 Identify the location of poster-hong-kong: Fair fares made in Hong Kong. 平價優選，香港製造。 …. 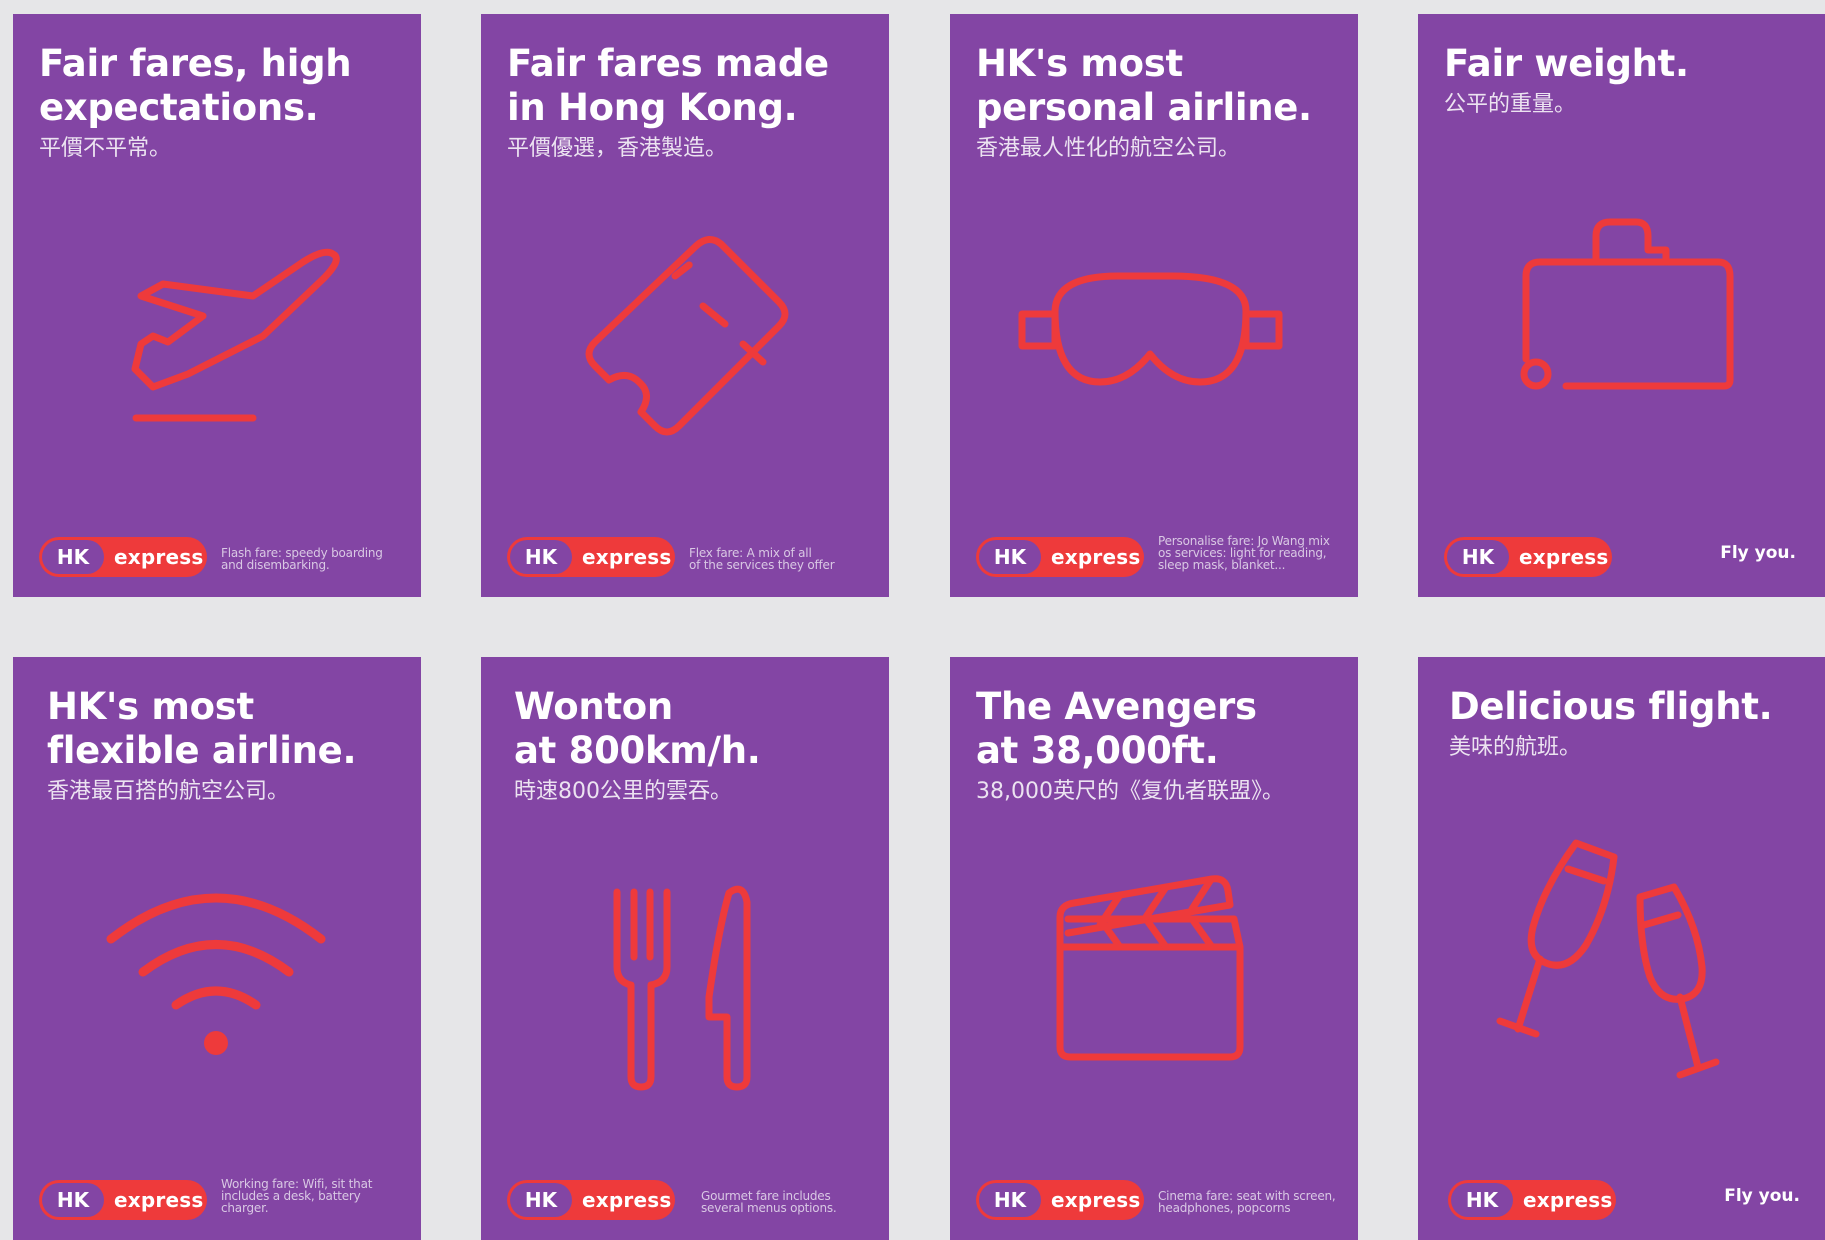
(685, 305).